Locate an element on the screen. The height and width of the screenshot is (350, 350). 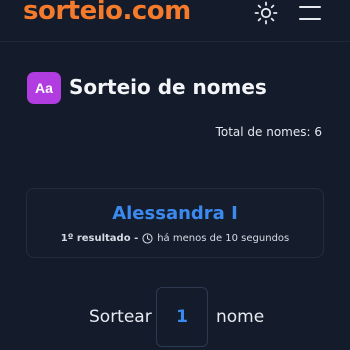
title-badge-icon: Aa is located at coordinates (44, 88).